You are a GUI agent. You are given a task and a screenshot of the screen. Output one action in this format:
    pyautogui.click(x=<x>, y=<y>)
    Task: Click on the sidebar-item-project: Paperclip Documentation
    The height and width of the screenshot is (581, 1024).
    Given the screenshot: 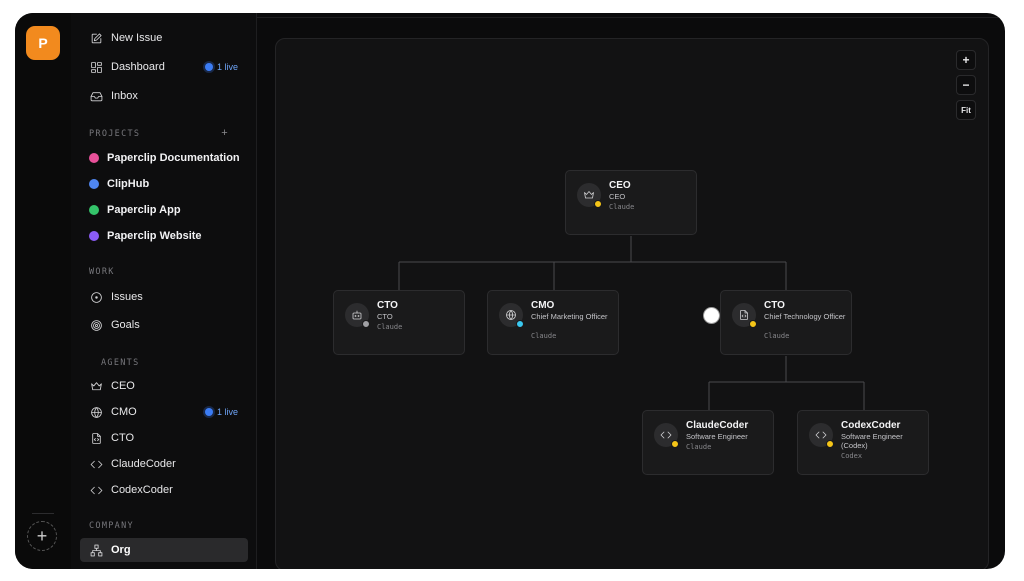 What is the action you would take?
    pyautogui.click(x=164, y=158)
    